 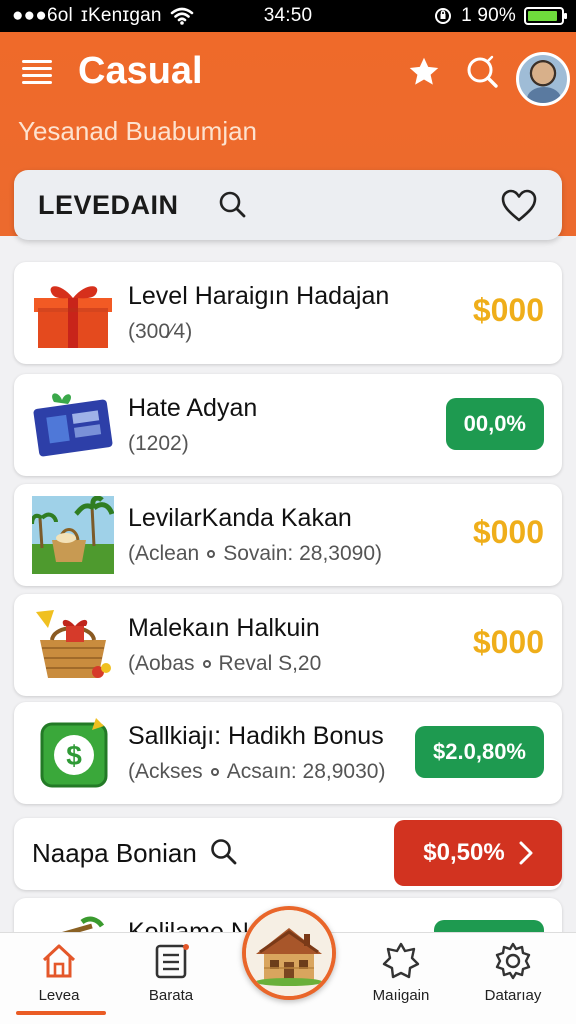 What do you see at coordinates (270, 663) in the screenshot?
I see `item-subtitle-b: Reval S,20` at bounding box center [270, 663].